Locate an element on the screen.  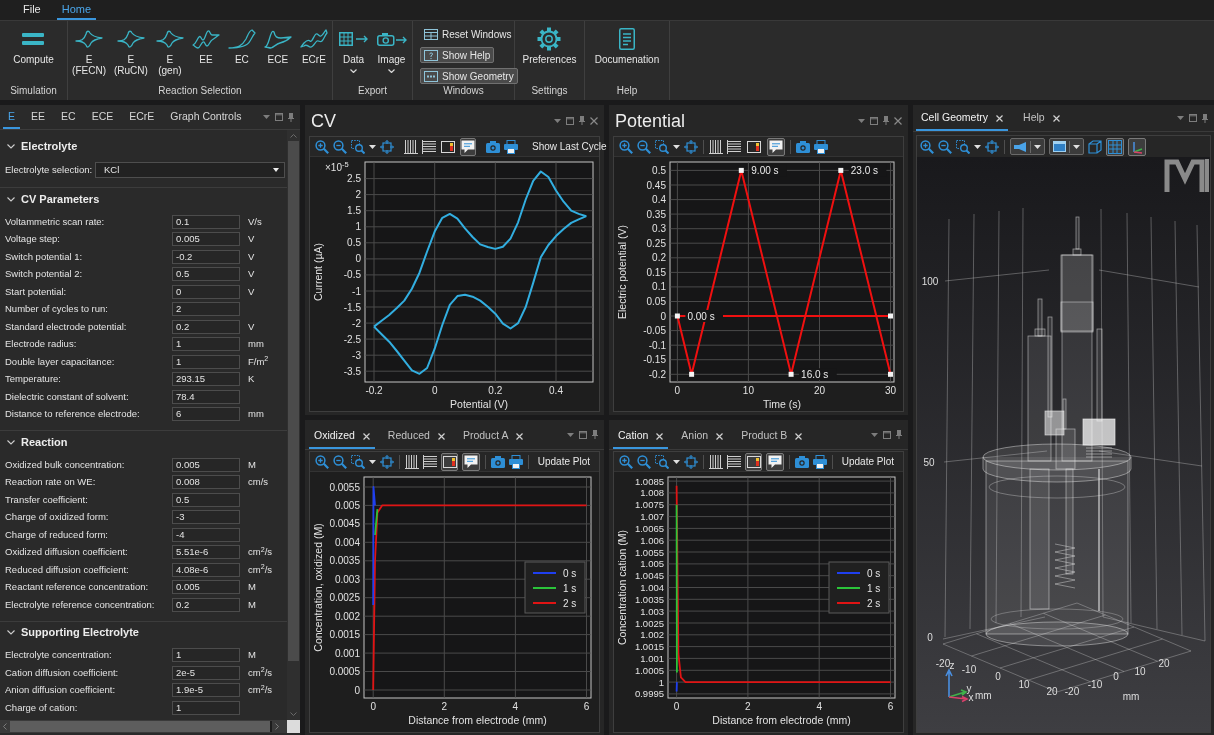
tick-label: 4 is located at coordinates (819, 706).